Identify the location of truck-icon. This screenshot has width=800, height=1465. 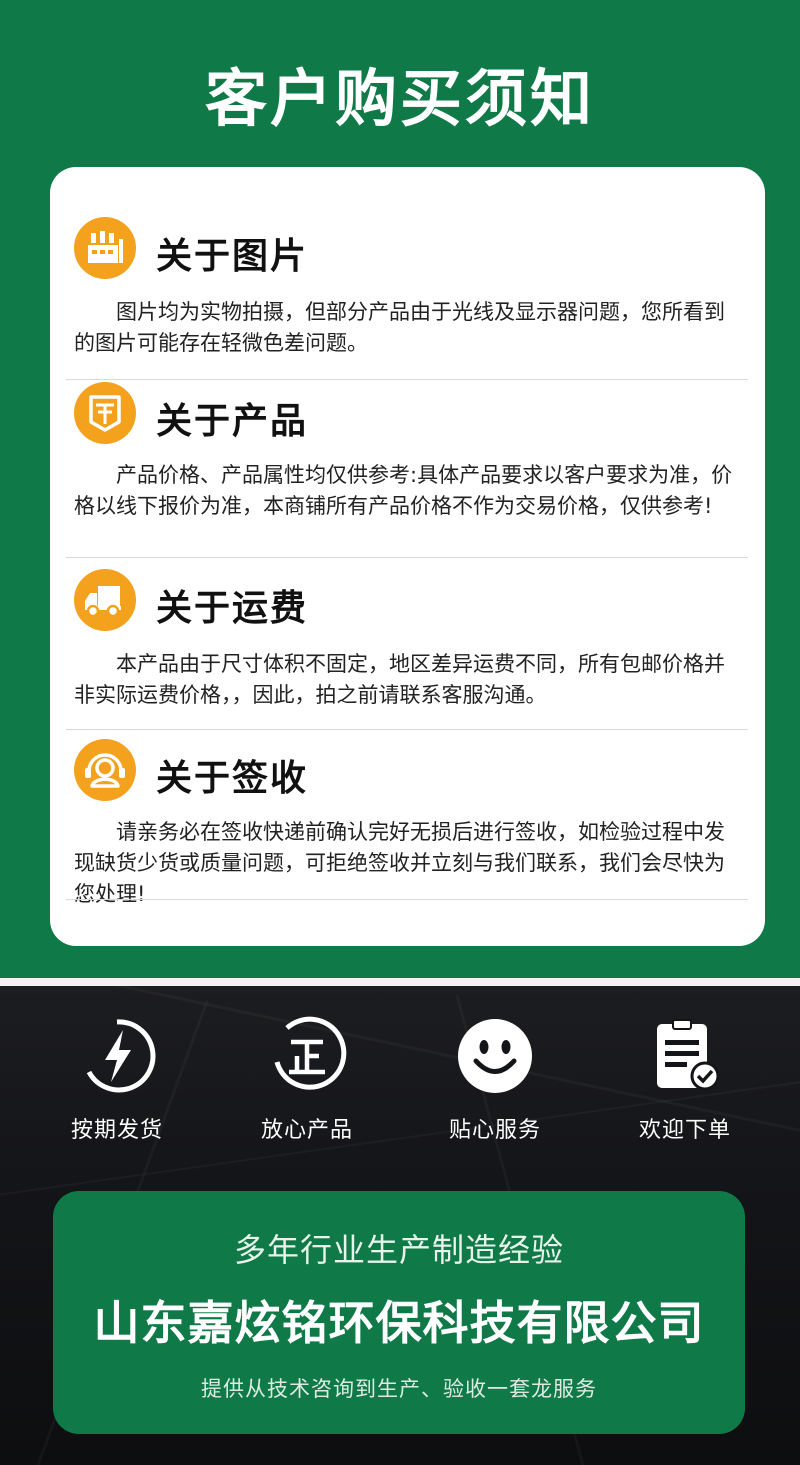
(105, 600).